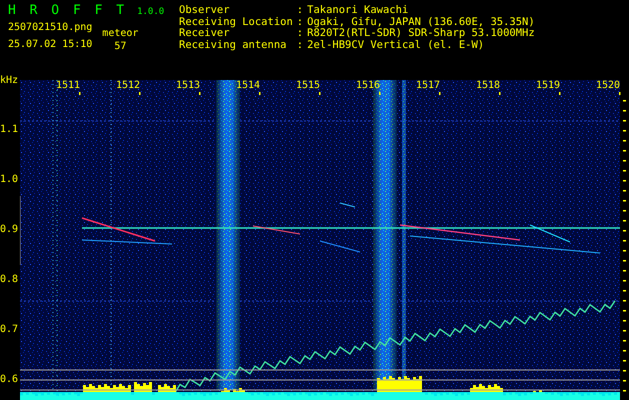  I want to click on app-version: 1.0.0, so click(150, 12).